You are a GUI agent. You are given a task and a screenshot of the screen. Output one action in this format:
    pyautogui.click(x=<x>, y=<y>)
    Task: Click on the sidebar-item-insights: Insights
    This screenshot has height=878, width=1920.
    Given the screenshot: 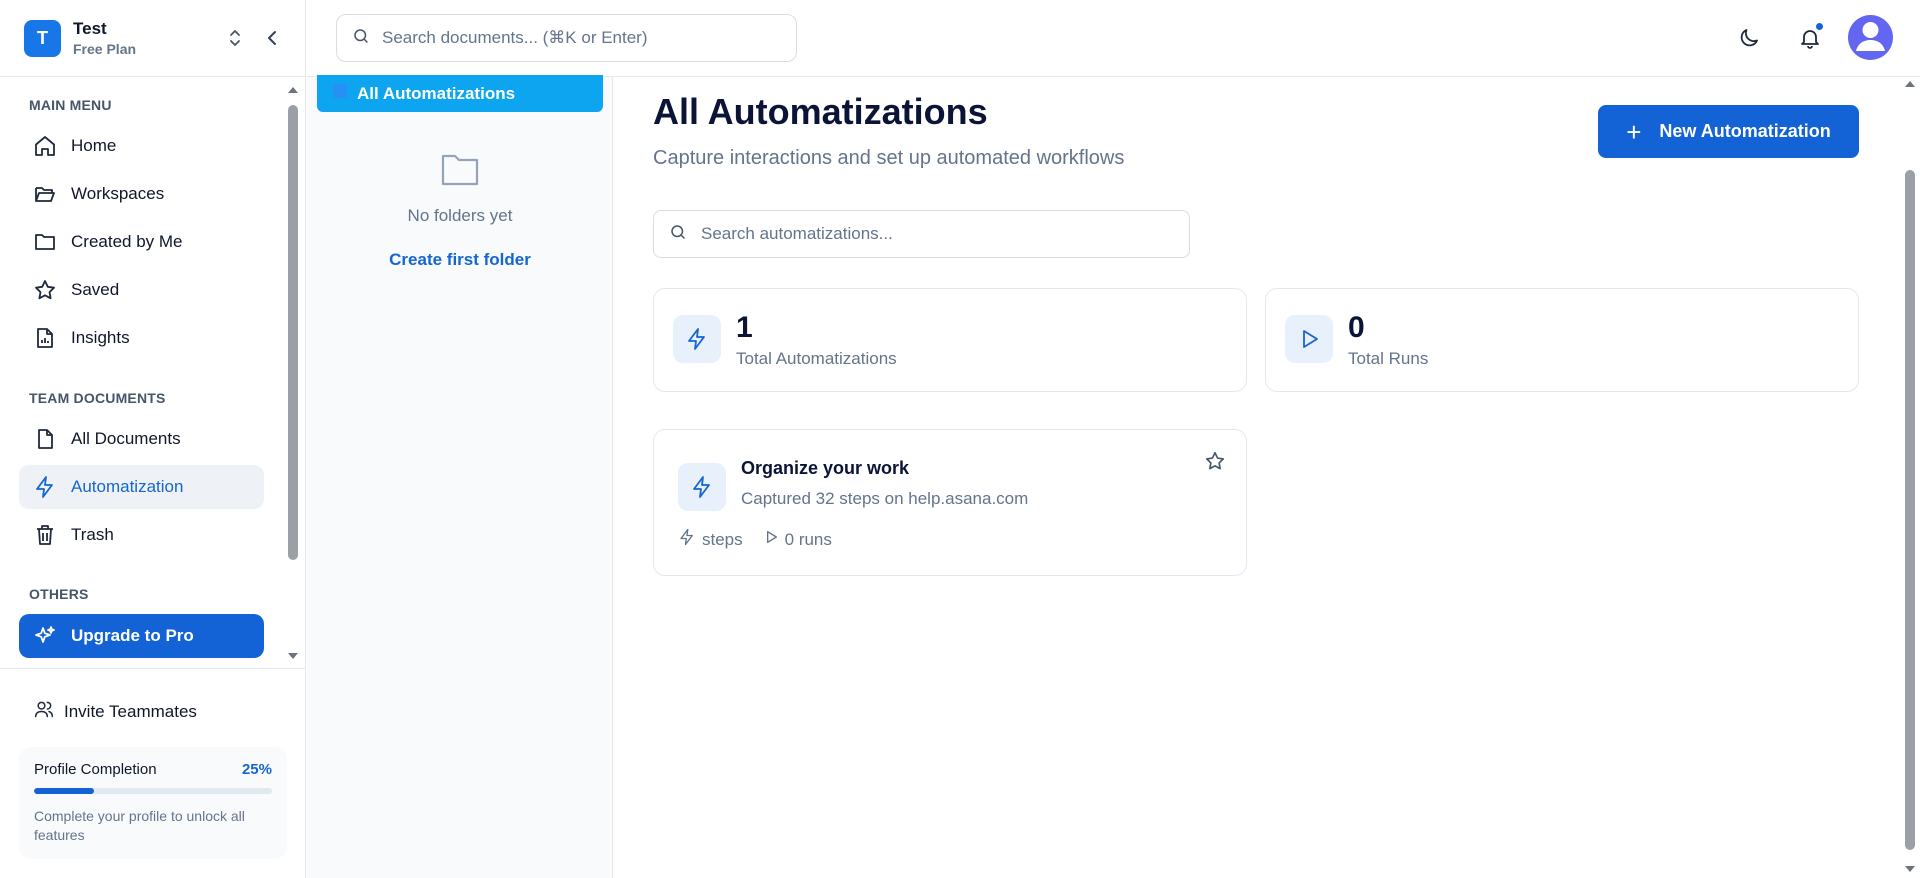 What is the action you would take?
    pyautogui.click(x=141, y=338)
    